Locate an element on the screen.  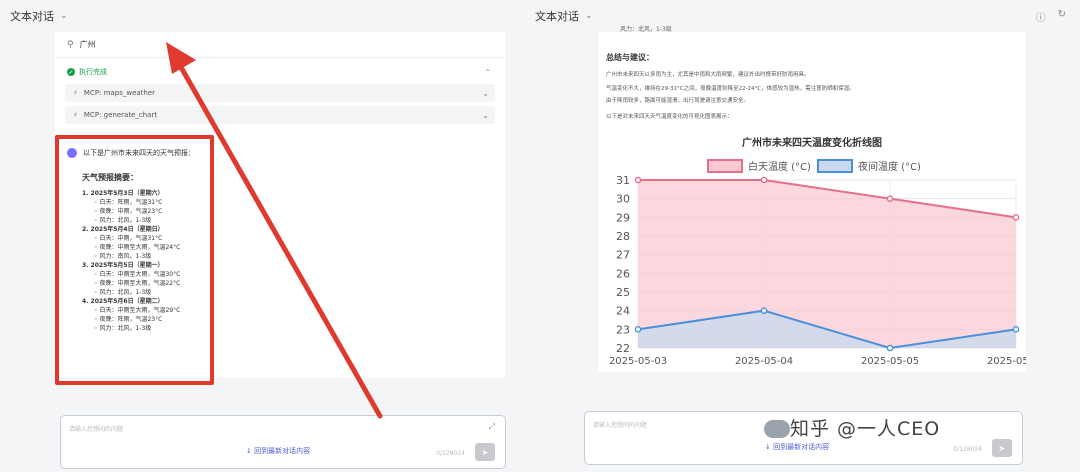
right-title: 文本对话 is located at coordinates (557, 16).